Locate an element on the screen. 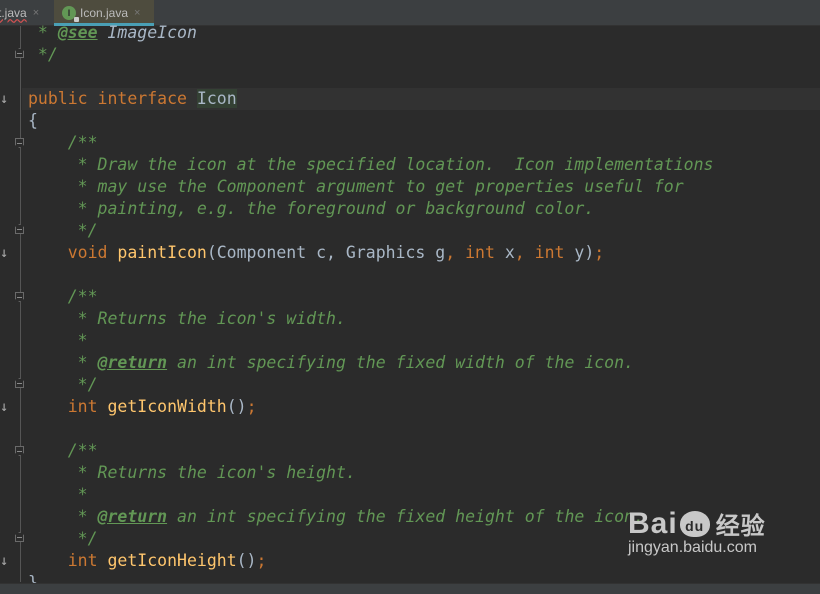 The width and height of the screenshot is (820, 594). code-token: public interface is located at coordinates (112, 98).